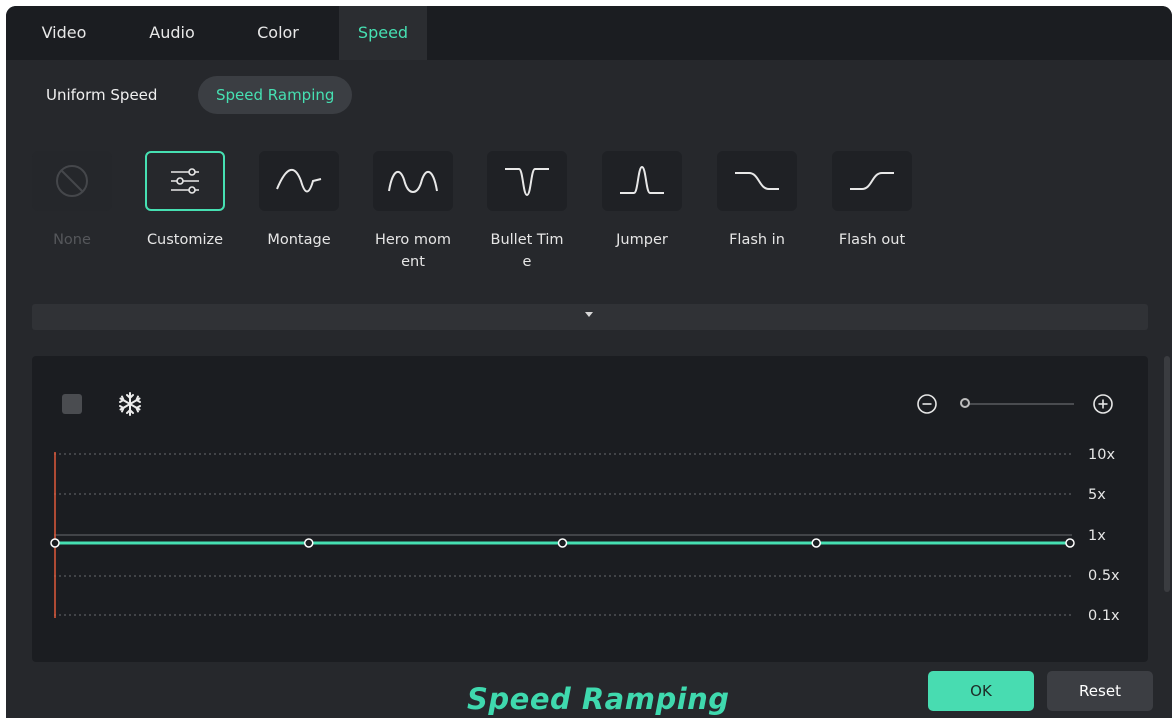 This screenshot has width=1175, height=718. Describe the element at coordinates (589, 314) in the screenshot. I see `chevron-down-icon` at that location.